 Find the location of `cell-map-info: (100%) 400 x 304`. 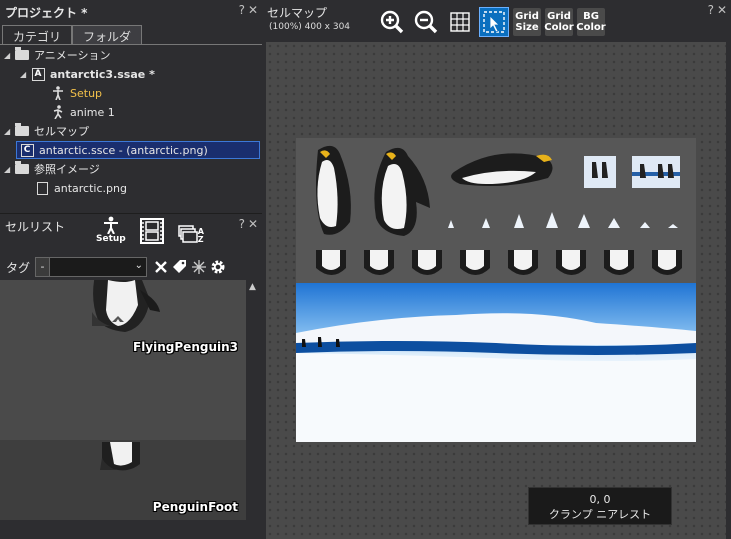

cell-map-info: (100%) 400 x 304 is located at coordinates (310, 27).